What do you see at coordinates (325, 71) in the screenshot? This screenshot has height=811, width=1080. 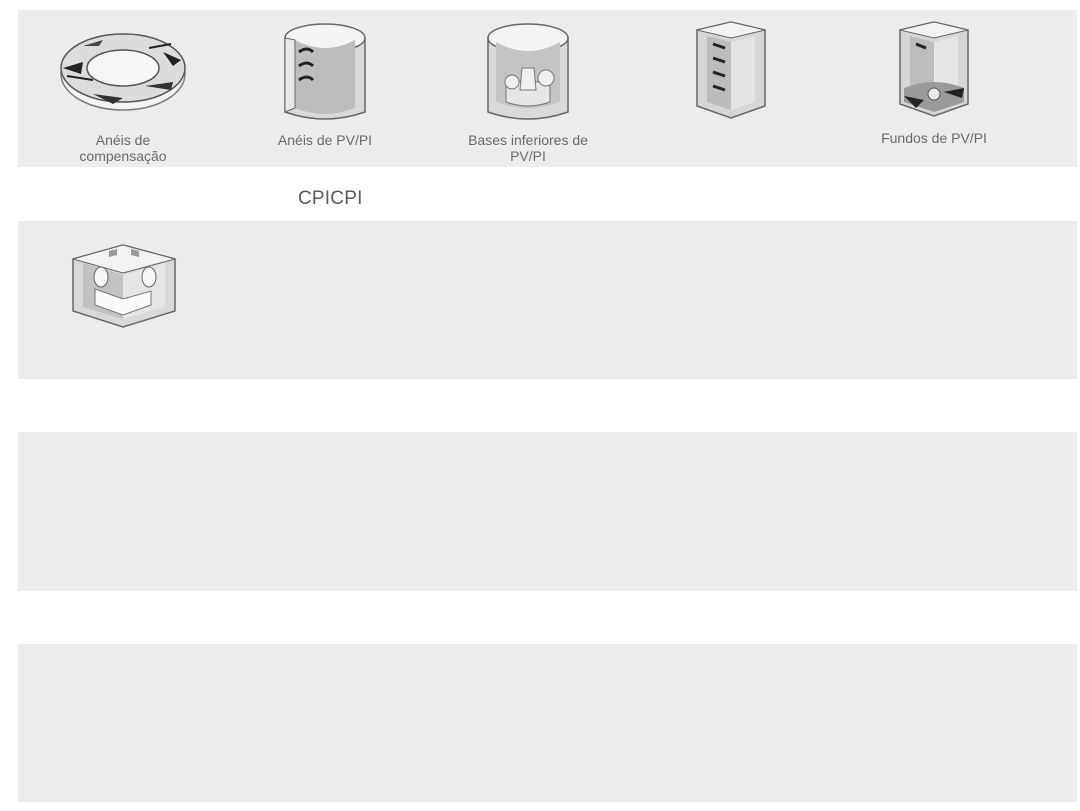 I see `manhole-ring-icon` at bounding box center [325, 71].